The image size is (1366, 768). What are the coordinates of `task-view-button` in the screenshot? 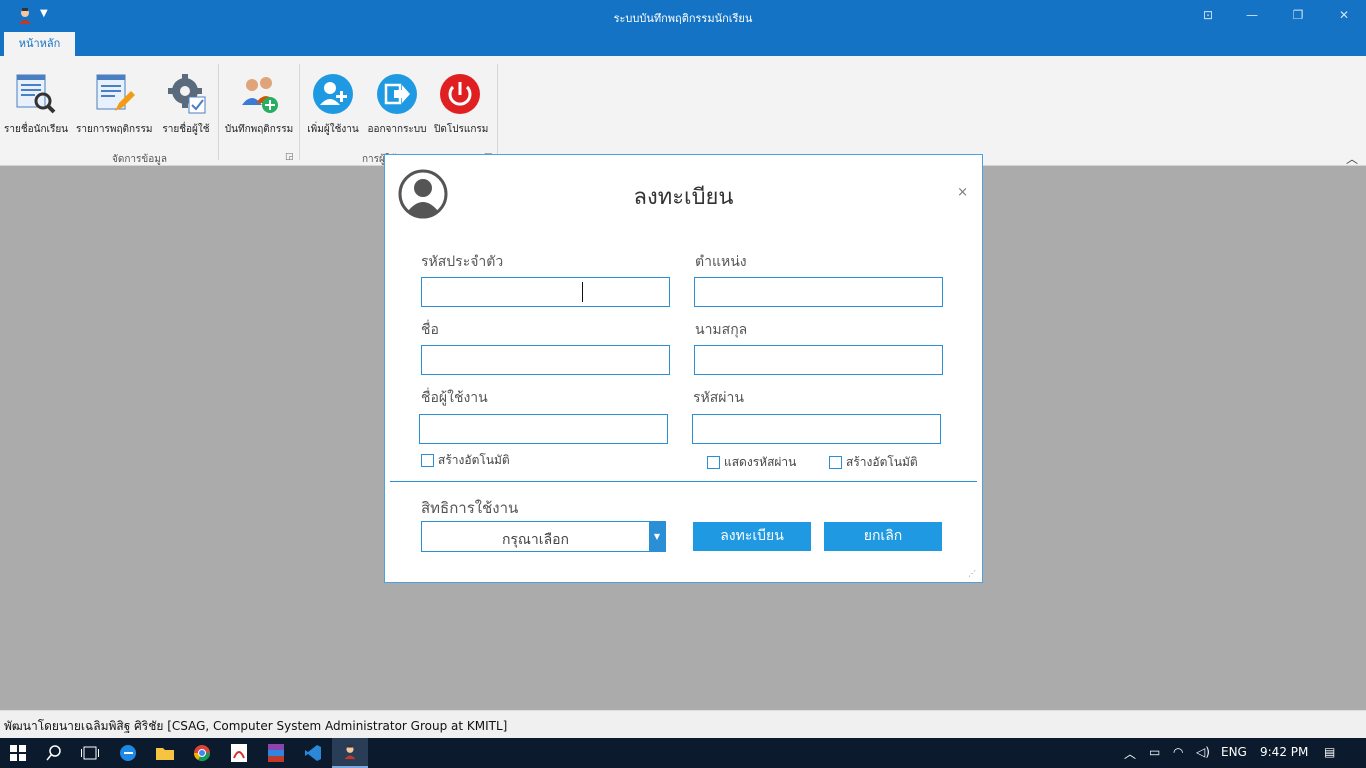 It's located at (90, 753).